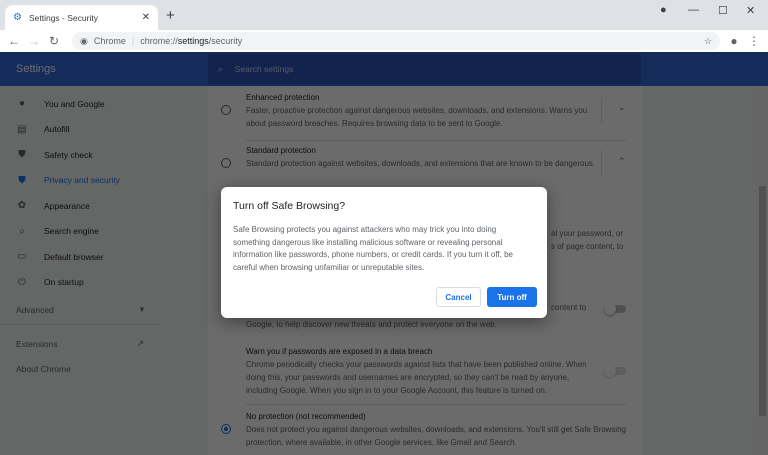 The height and width of the screenshot is (455, 768). I want to click on url-text: chrome://settings/security, so click(191, 41).